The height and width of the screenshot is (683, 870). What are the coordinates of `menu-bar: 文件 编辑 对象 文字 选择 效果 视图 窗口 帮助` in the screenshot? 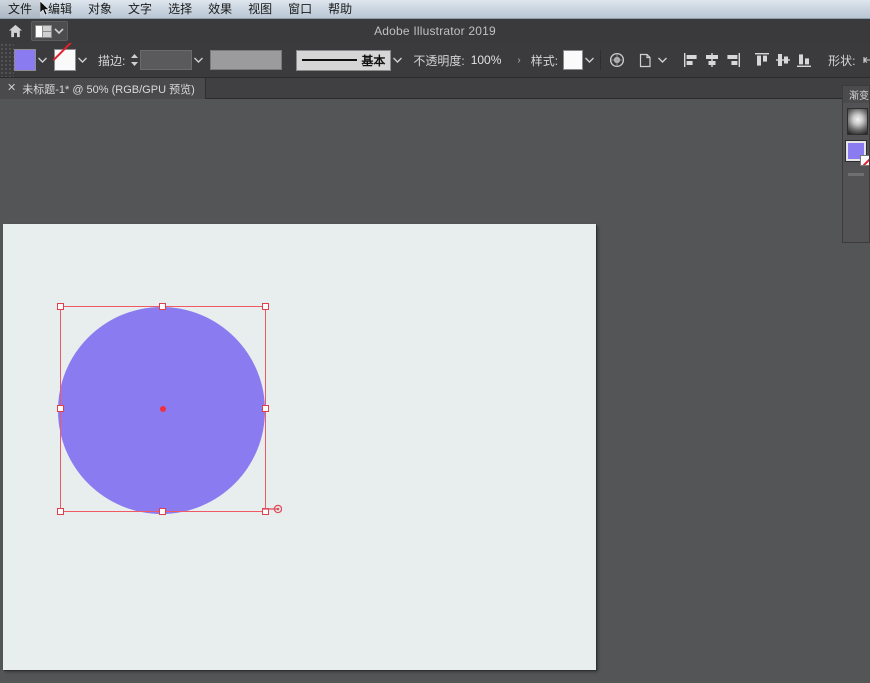 It's located at (435, 9).